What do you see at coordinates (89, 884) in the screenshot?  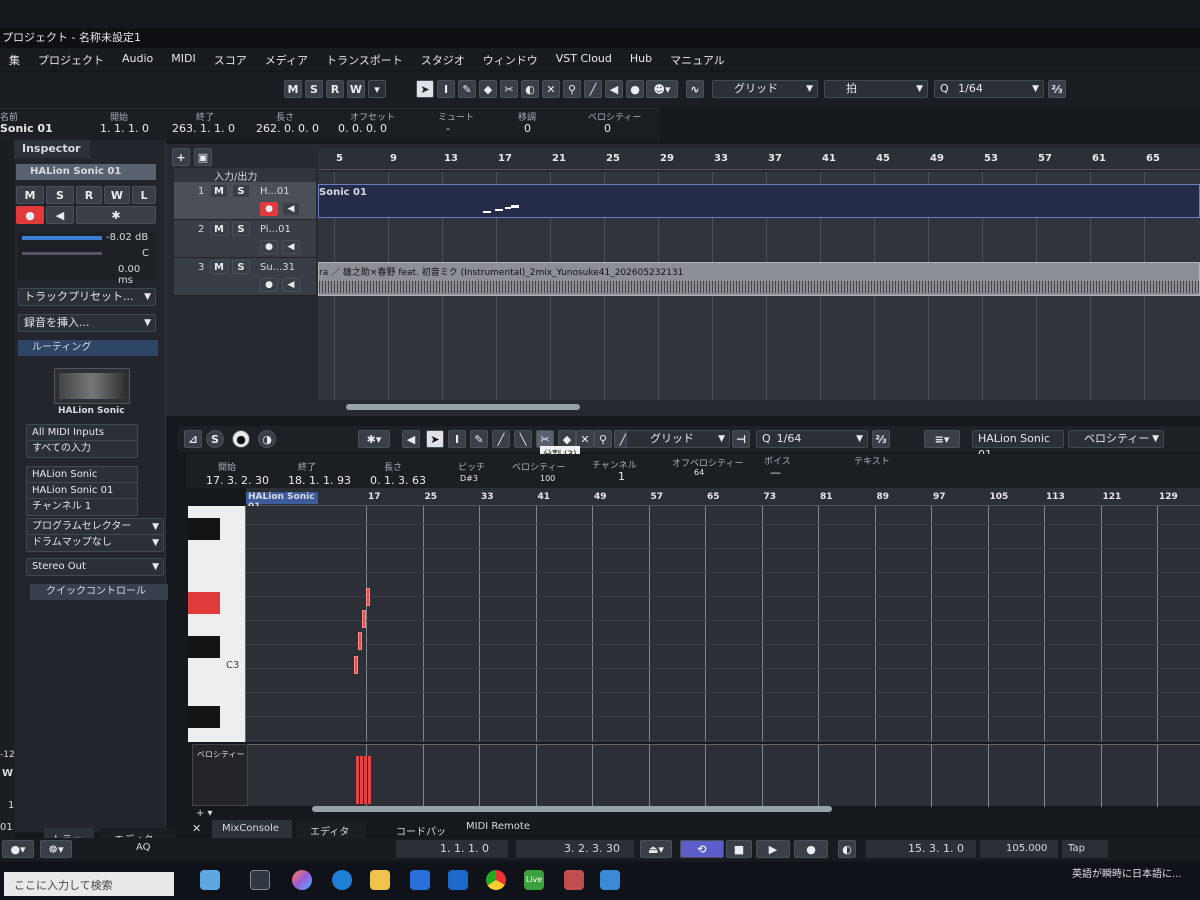 I see `taskbar-search: ここに入力して検索` at bounding box center [89, 884].